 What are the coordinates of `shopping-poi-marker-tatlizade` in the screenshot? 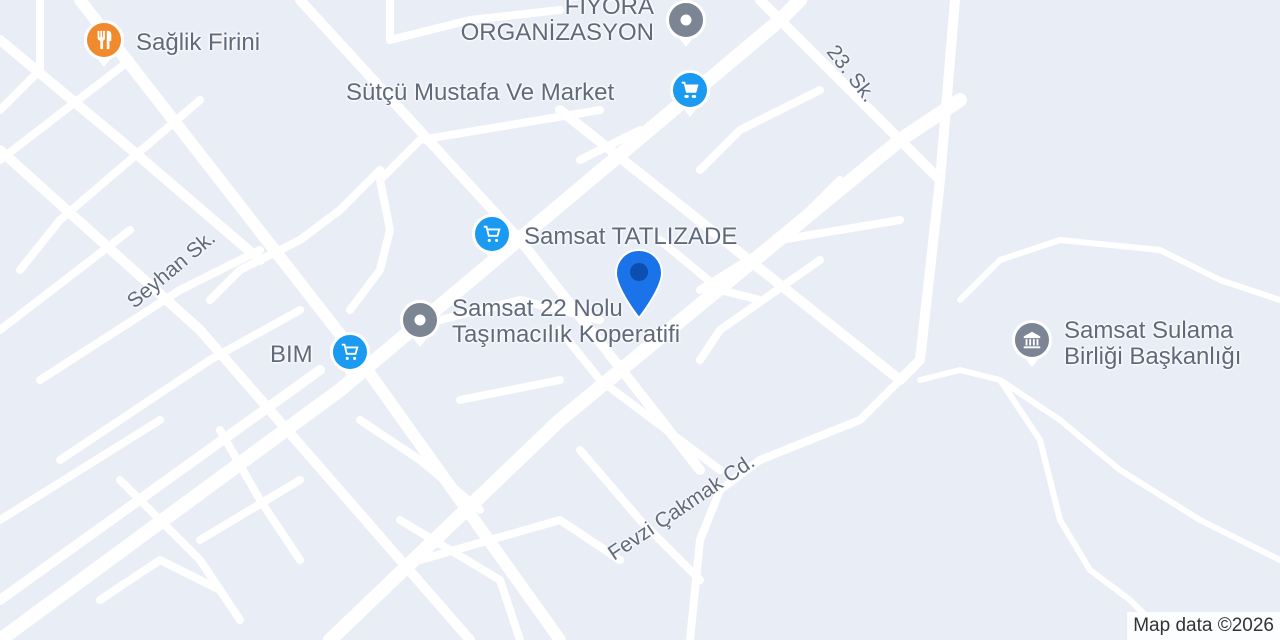 It's located at (492, 237).